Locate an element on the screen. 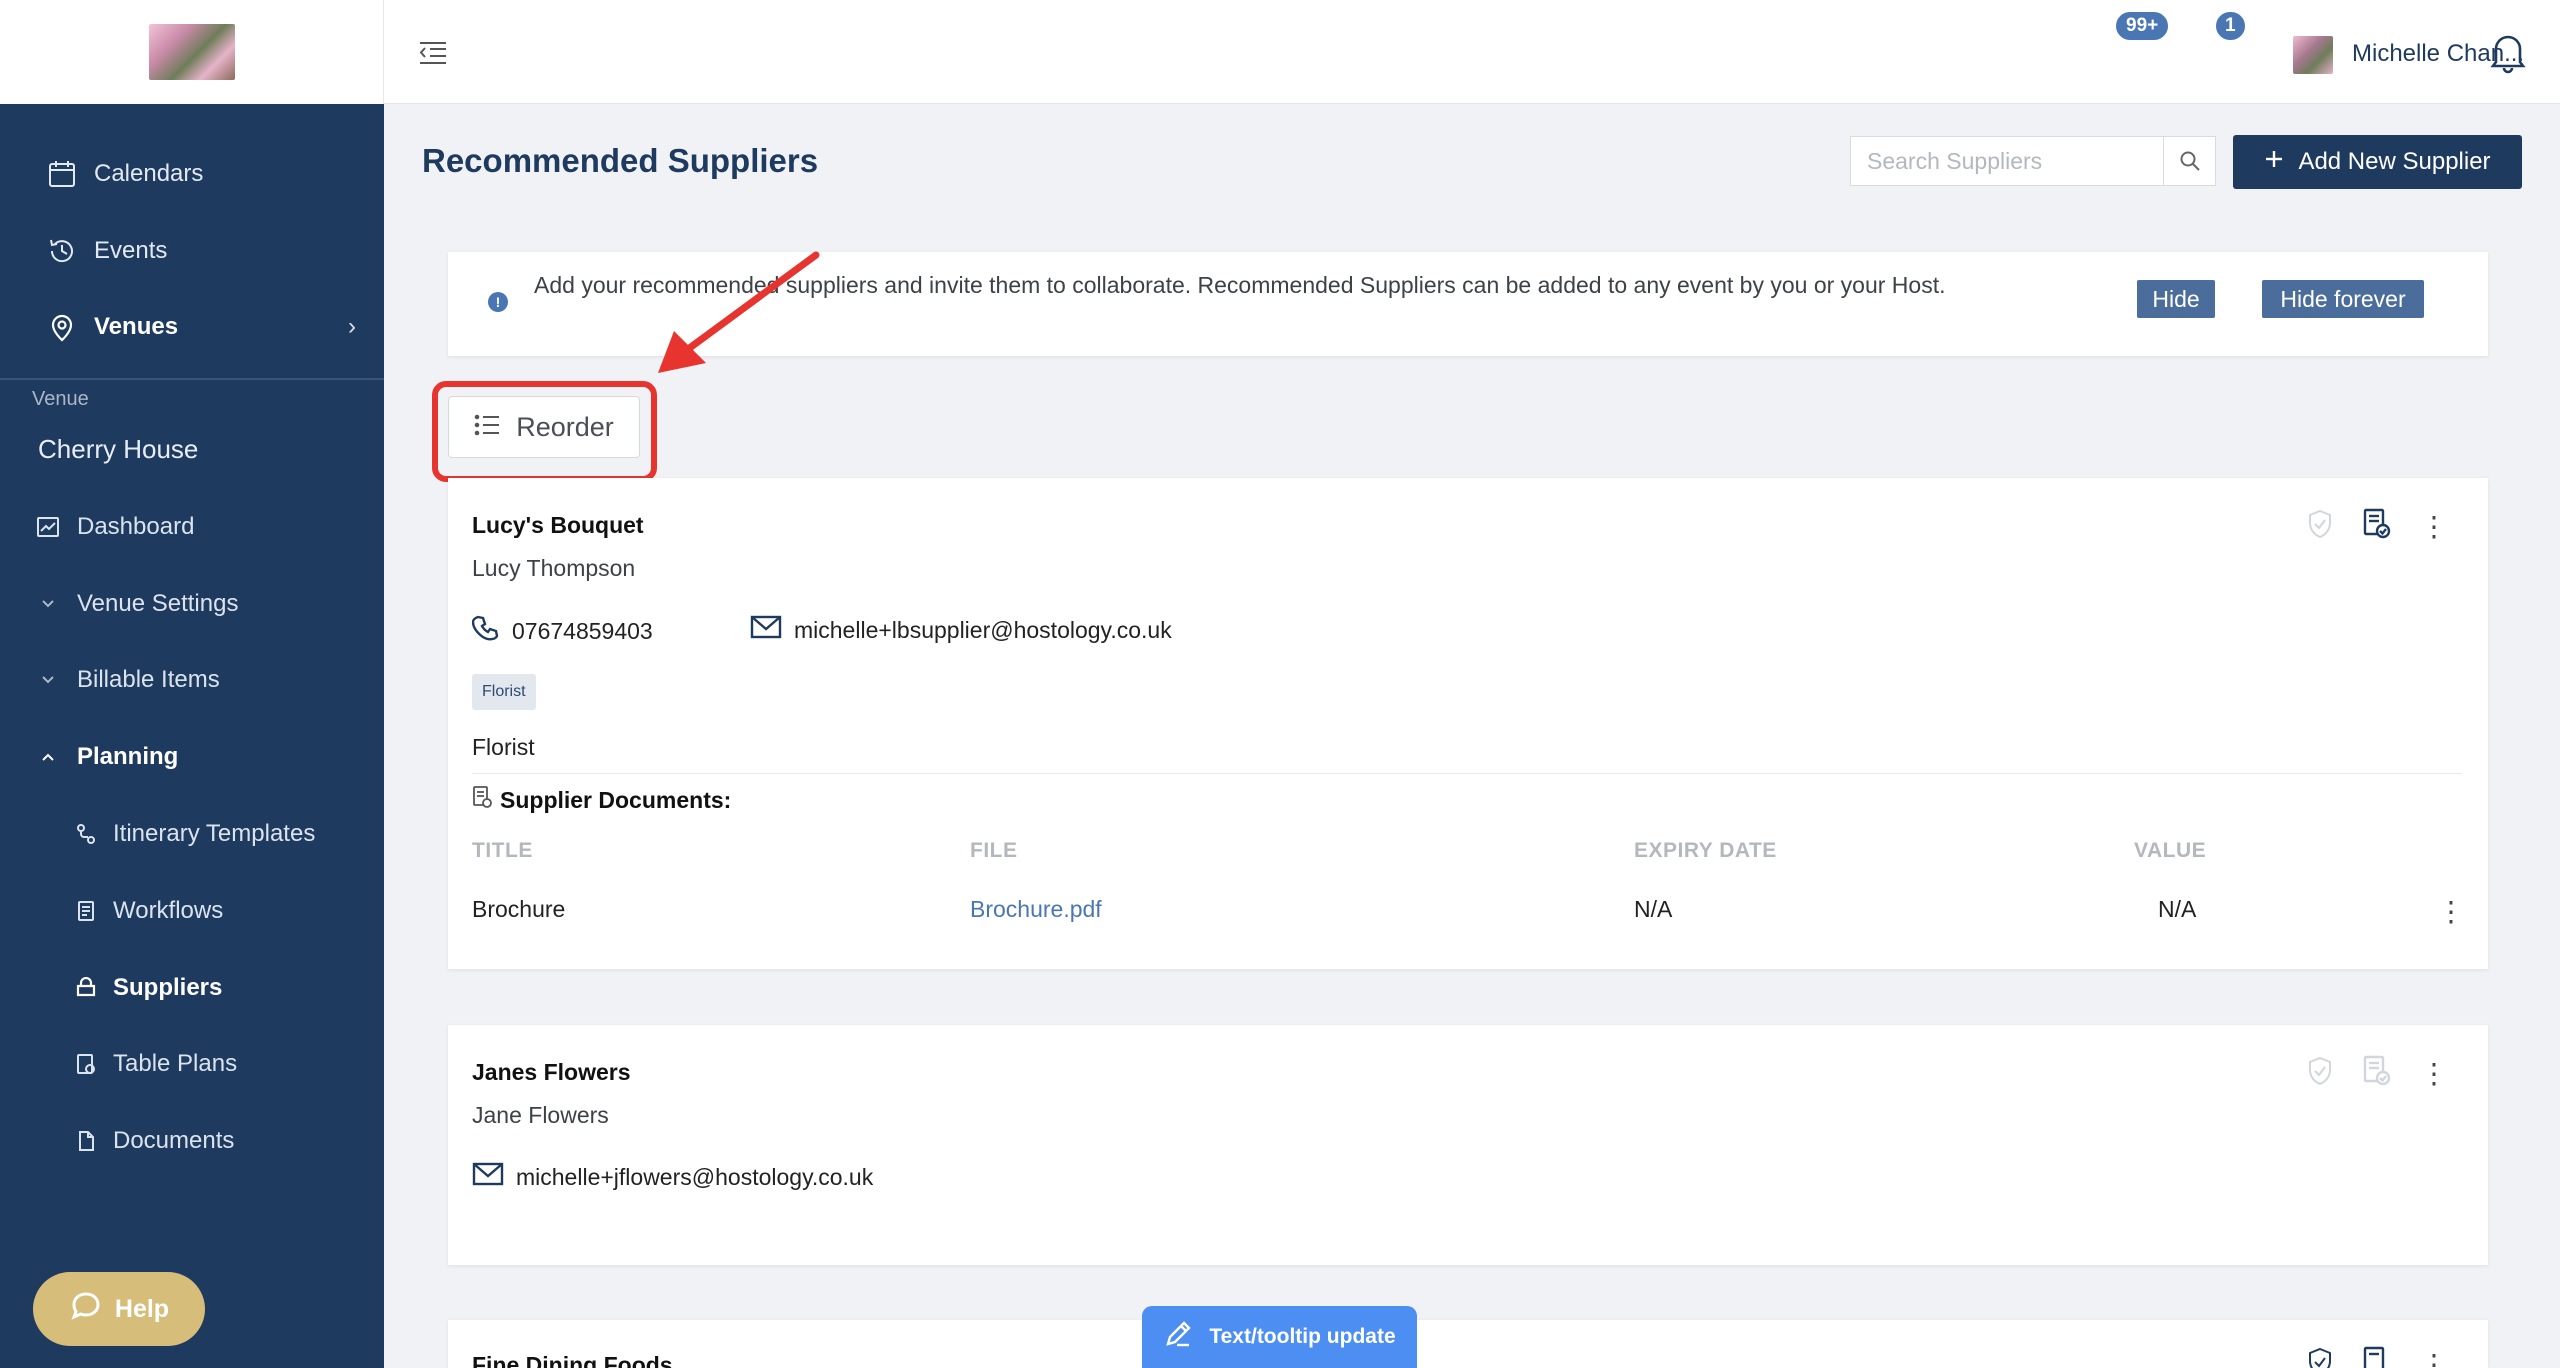  search-input is located at coordinates (2007, 161).